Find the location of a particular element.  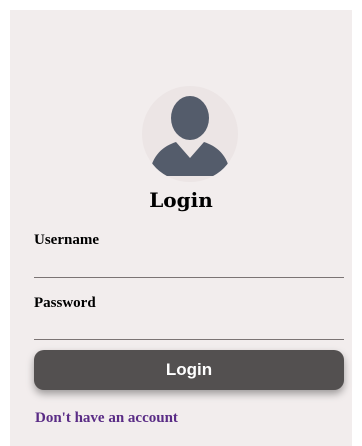

password-field is located at coordinates (189, 328).